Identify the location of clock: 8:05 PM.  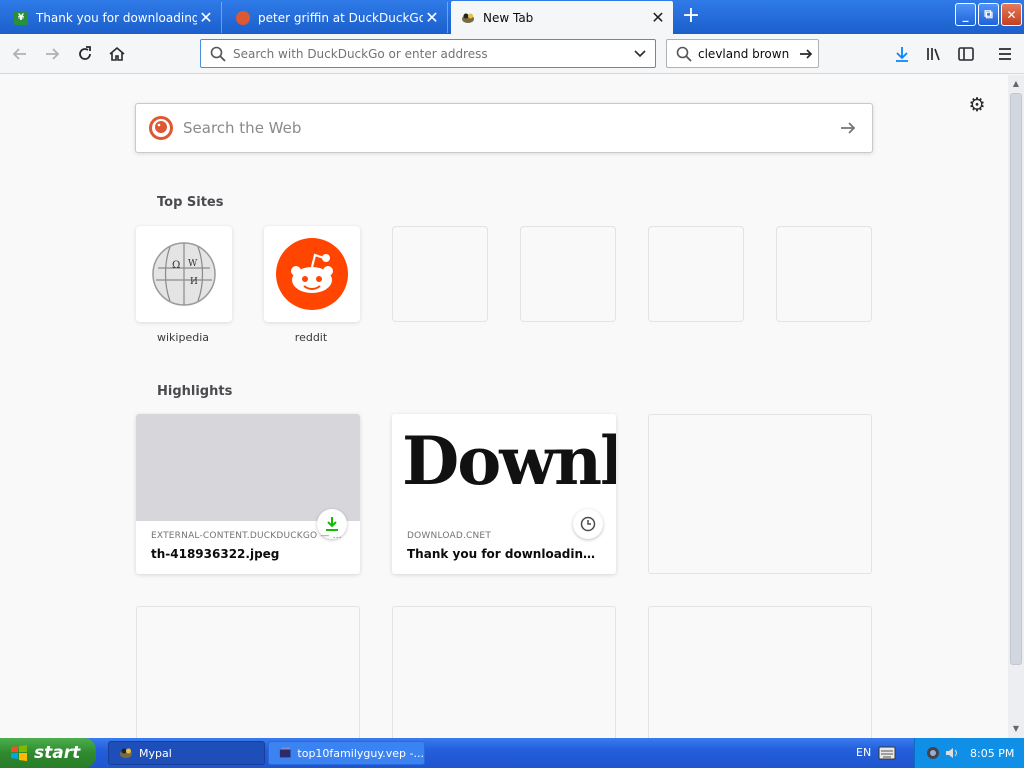
(992, 753).